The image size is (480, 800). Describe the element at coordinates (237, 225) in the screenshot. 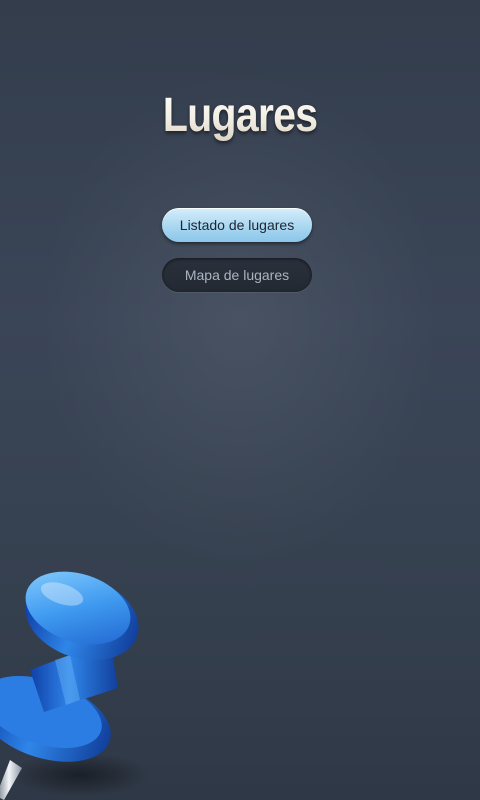

I see `places-list-button: Listado de lugares` at that location.